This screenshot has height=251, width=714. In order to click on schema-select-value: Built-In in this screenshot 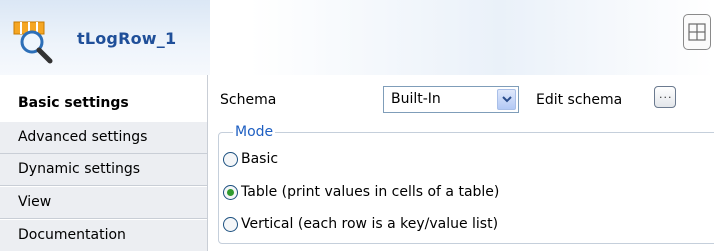, I will do `click(416, 99)`.